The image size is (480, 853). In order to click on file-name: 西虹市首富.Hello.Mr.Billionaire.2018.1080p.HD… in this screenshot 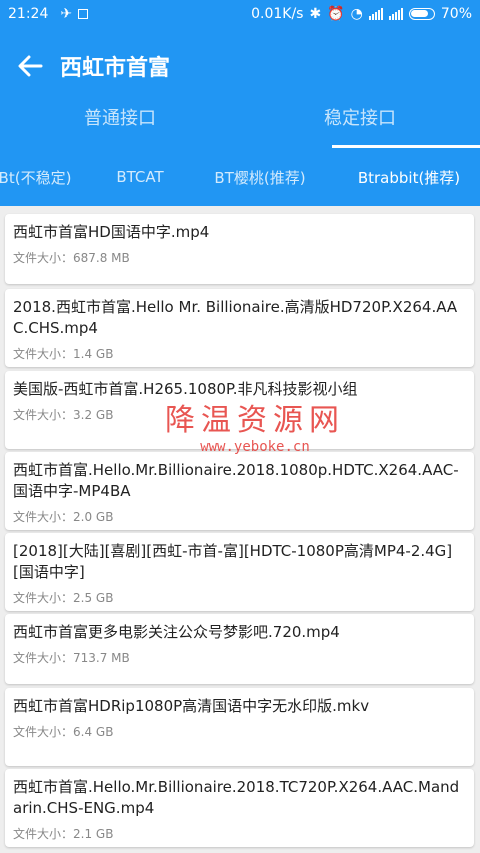, I will do `click(236, 480)`.